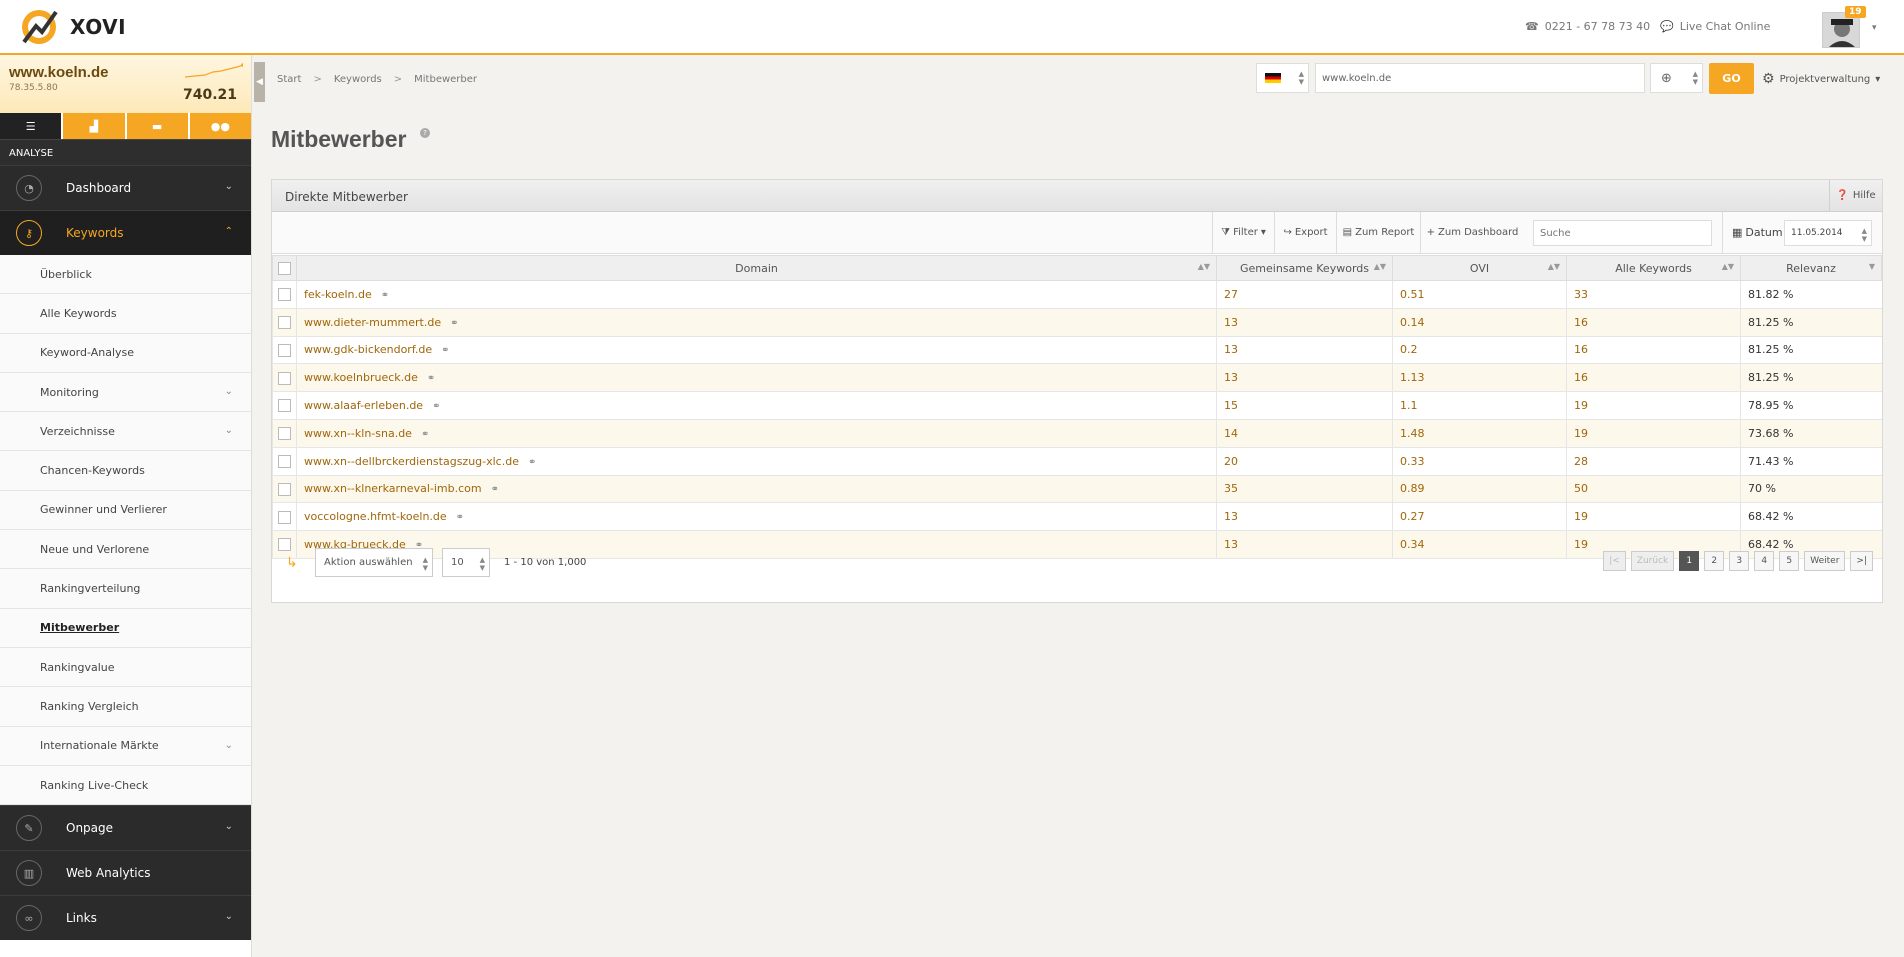 The height and width of the screenshot is (957, 1904). What do you see at coordinates (1077, 378) in the screenshot?
I see `table-row: www.koelnbrueck.de ⚭ 13 1.13 16 81.25 %` at bounding box center [1077, 378].